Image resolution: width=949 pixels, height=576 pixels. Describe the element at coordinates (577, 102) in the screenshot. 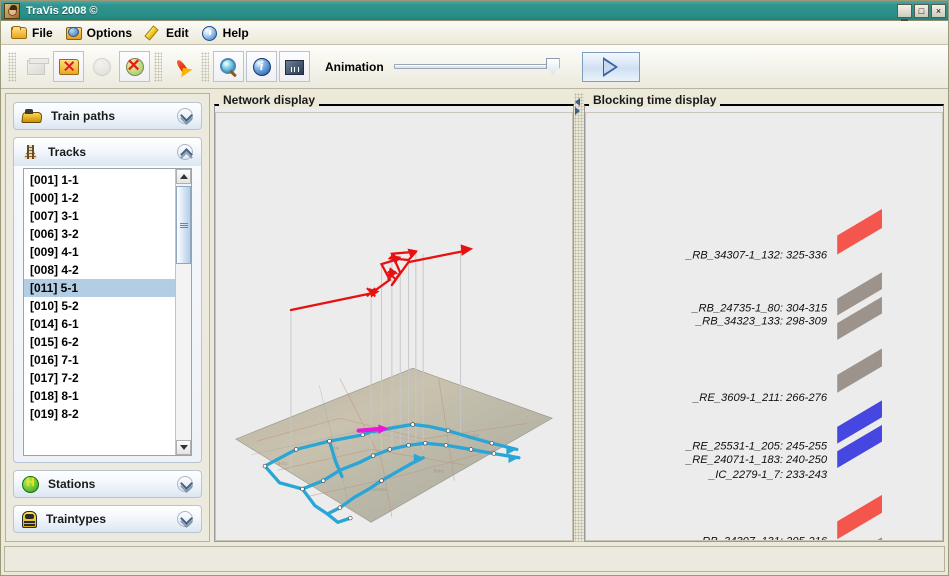

I see `collapse-left-icon` at that location.